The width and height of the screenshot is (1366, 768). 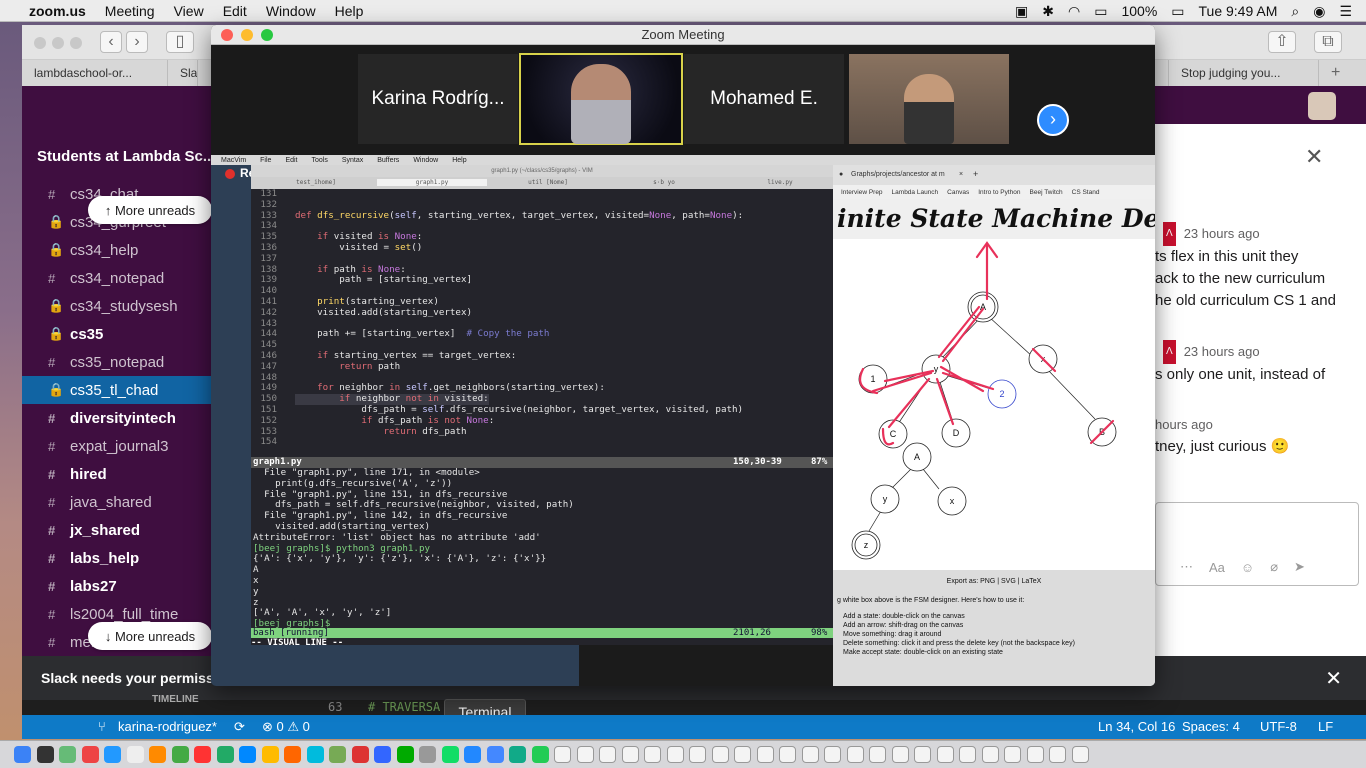 I want to click on menu-app-name: zoom.us, so click(x=57, y=11).